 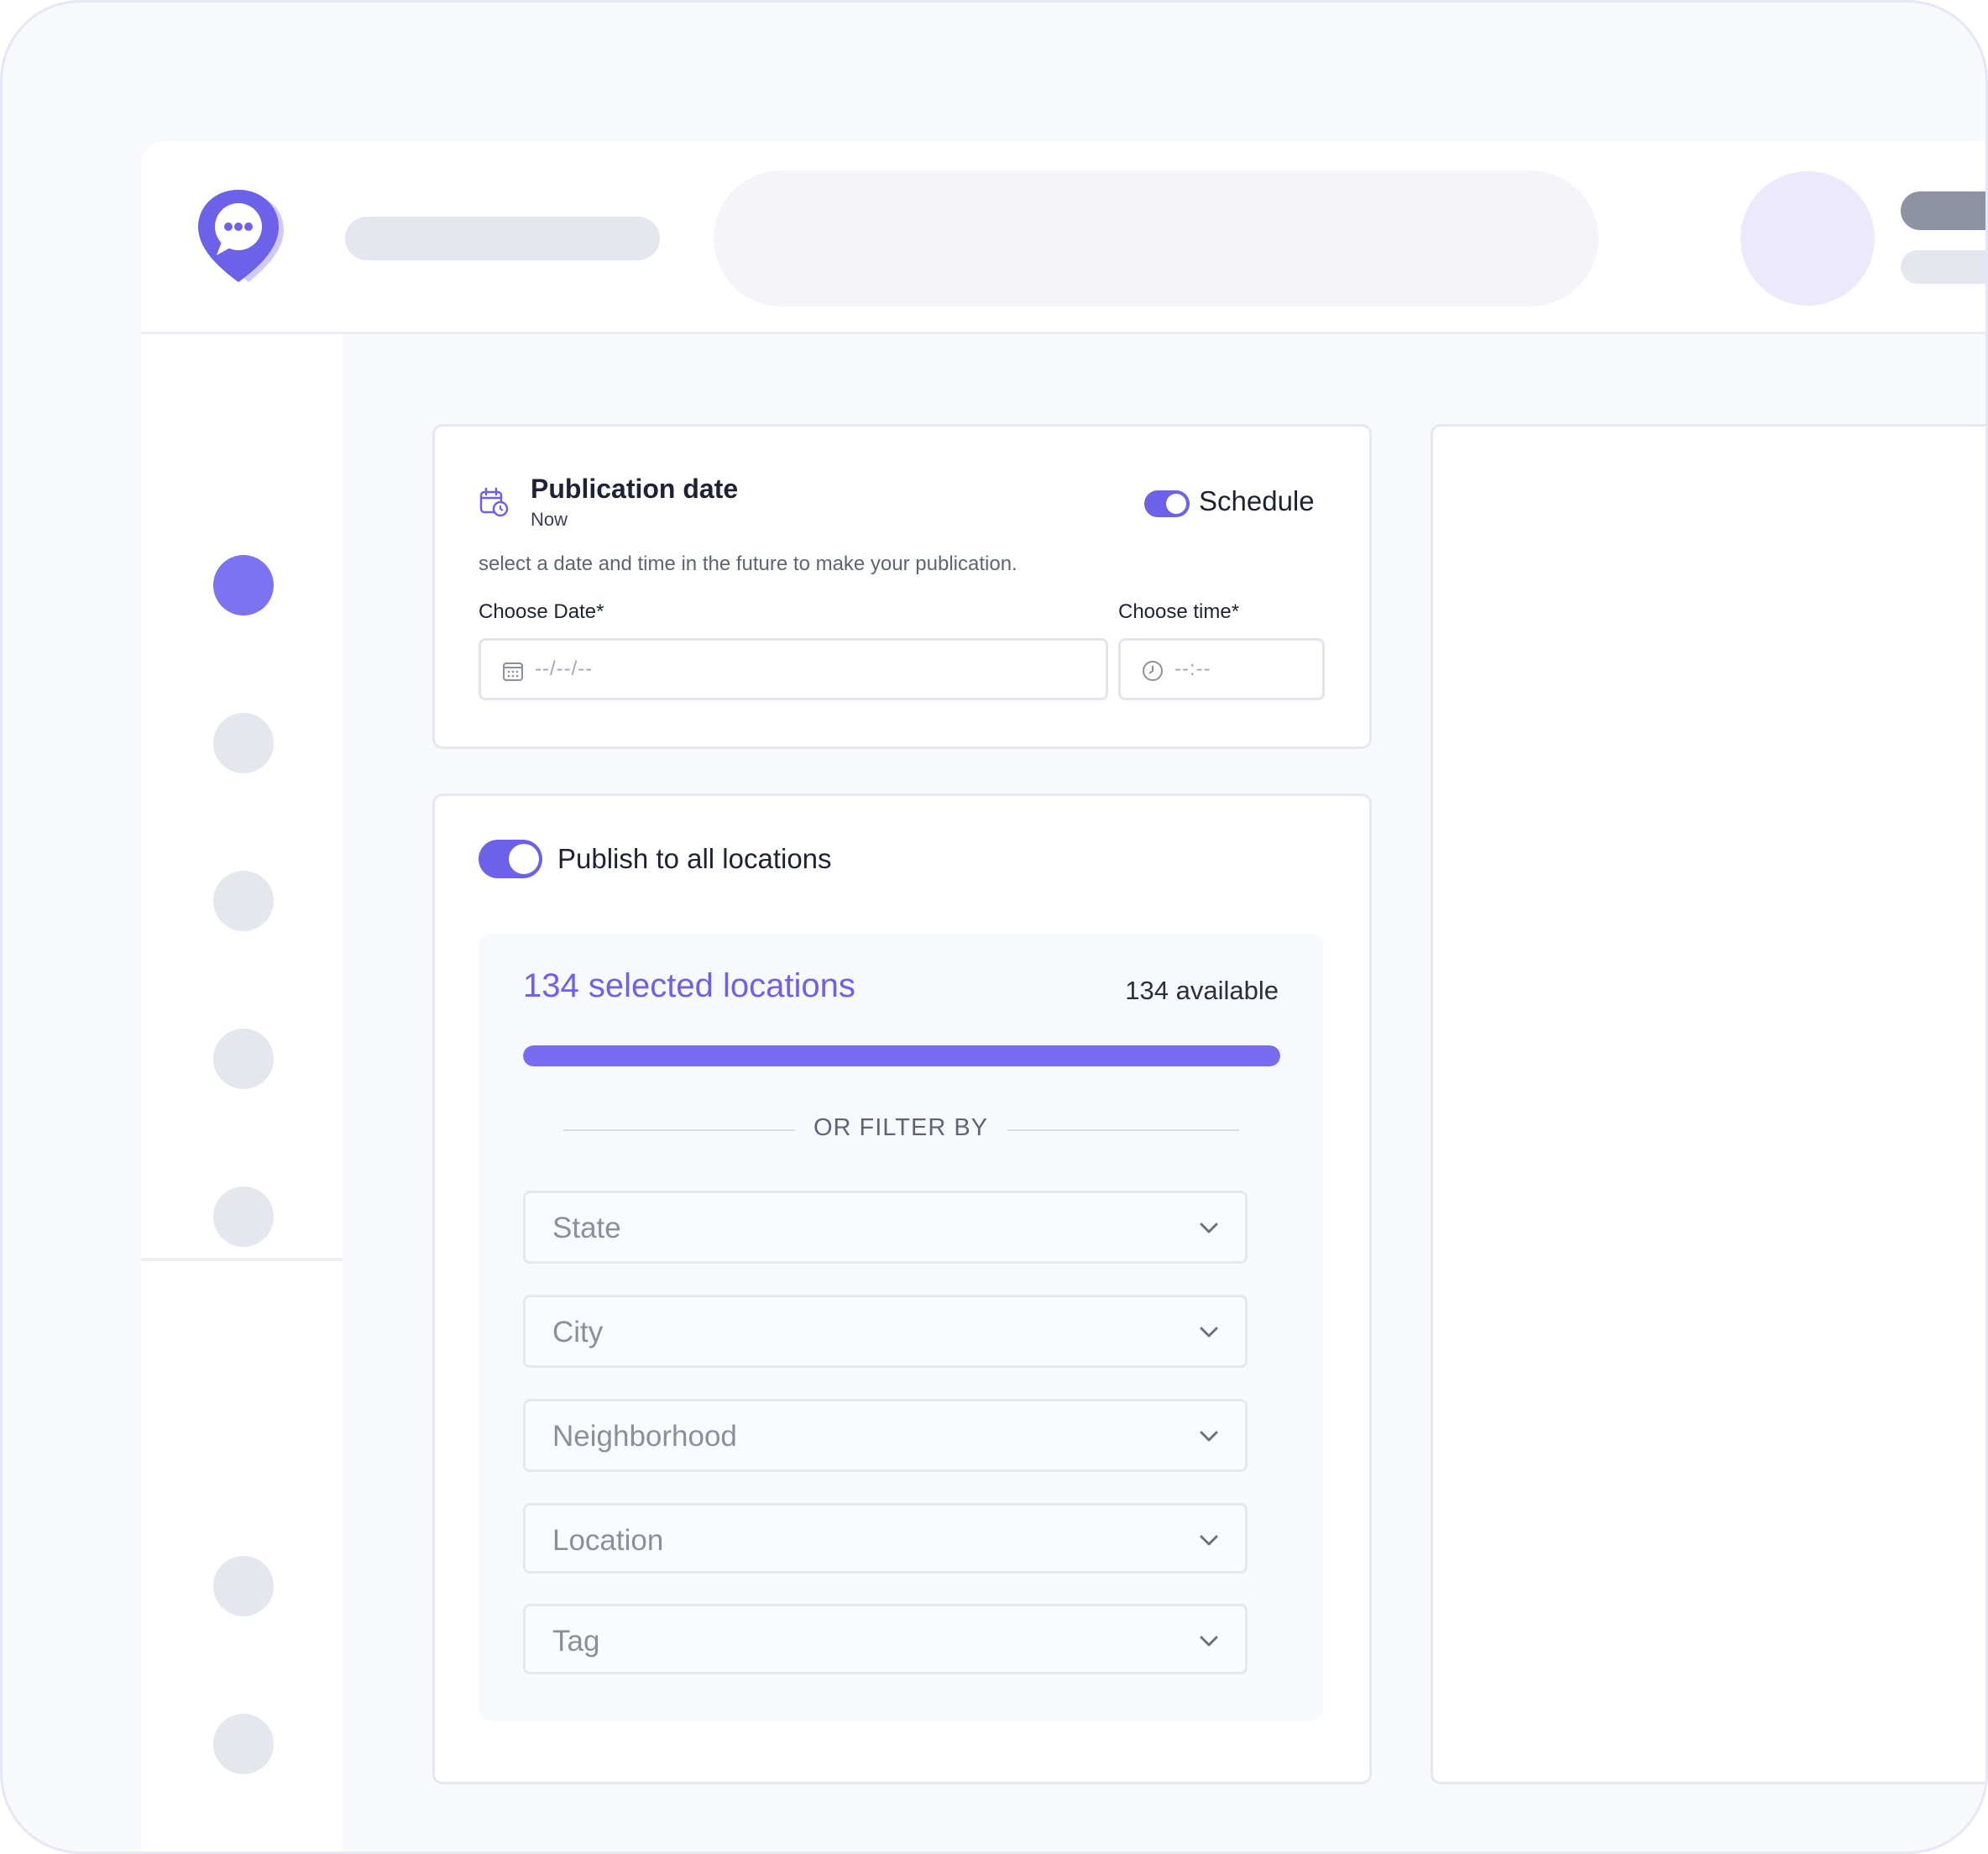 What do you see at coordinates (586, 1228) in the screenshot?
I see `state-filter-value: State` at bounding box center [586, 1228].